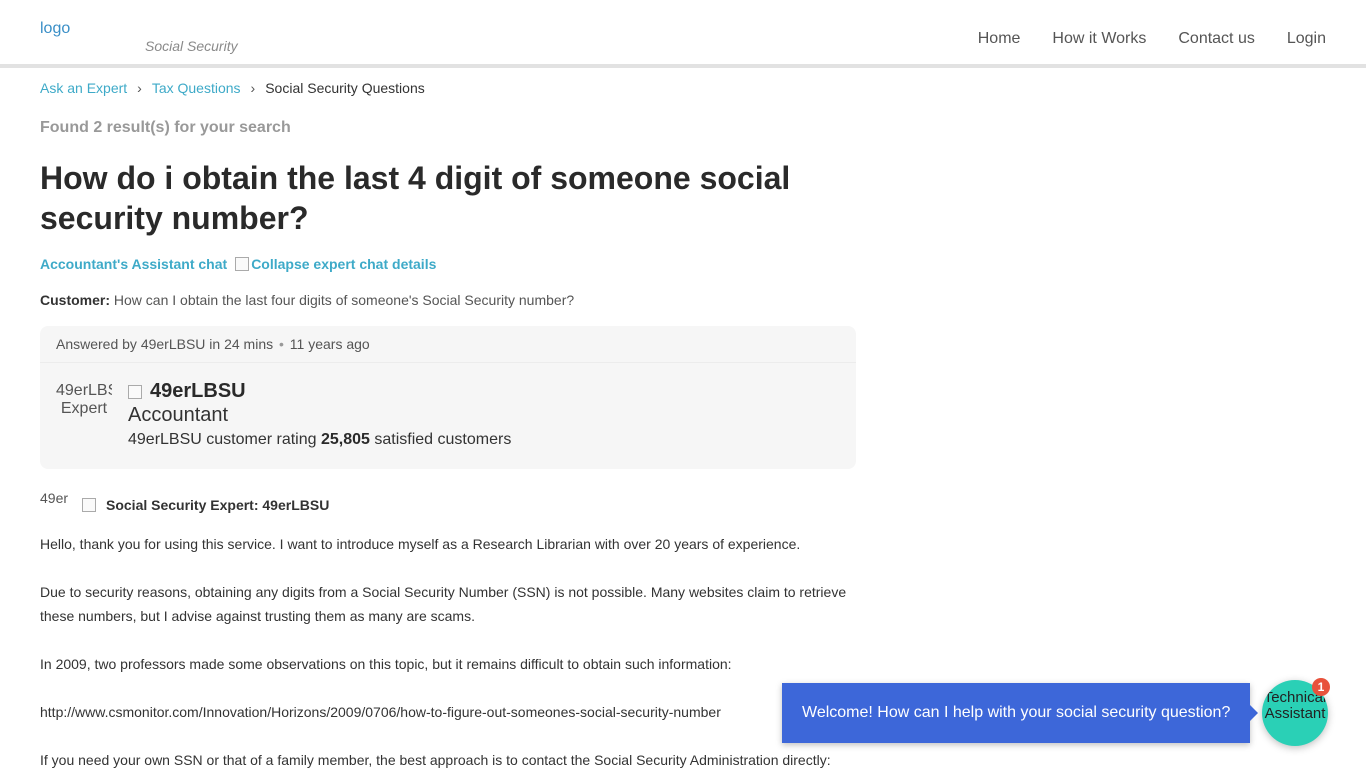 This screenshot has width=1366, height=768. I want to click on nav-home: Home, so click(999, 39).